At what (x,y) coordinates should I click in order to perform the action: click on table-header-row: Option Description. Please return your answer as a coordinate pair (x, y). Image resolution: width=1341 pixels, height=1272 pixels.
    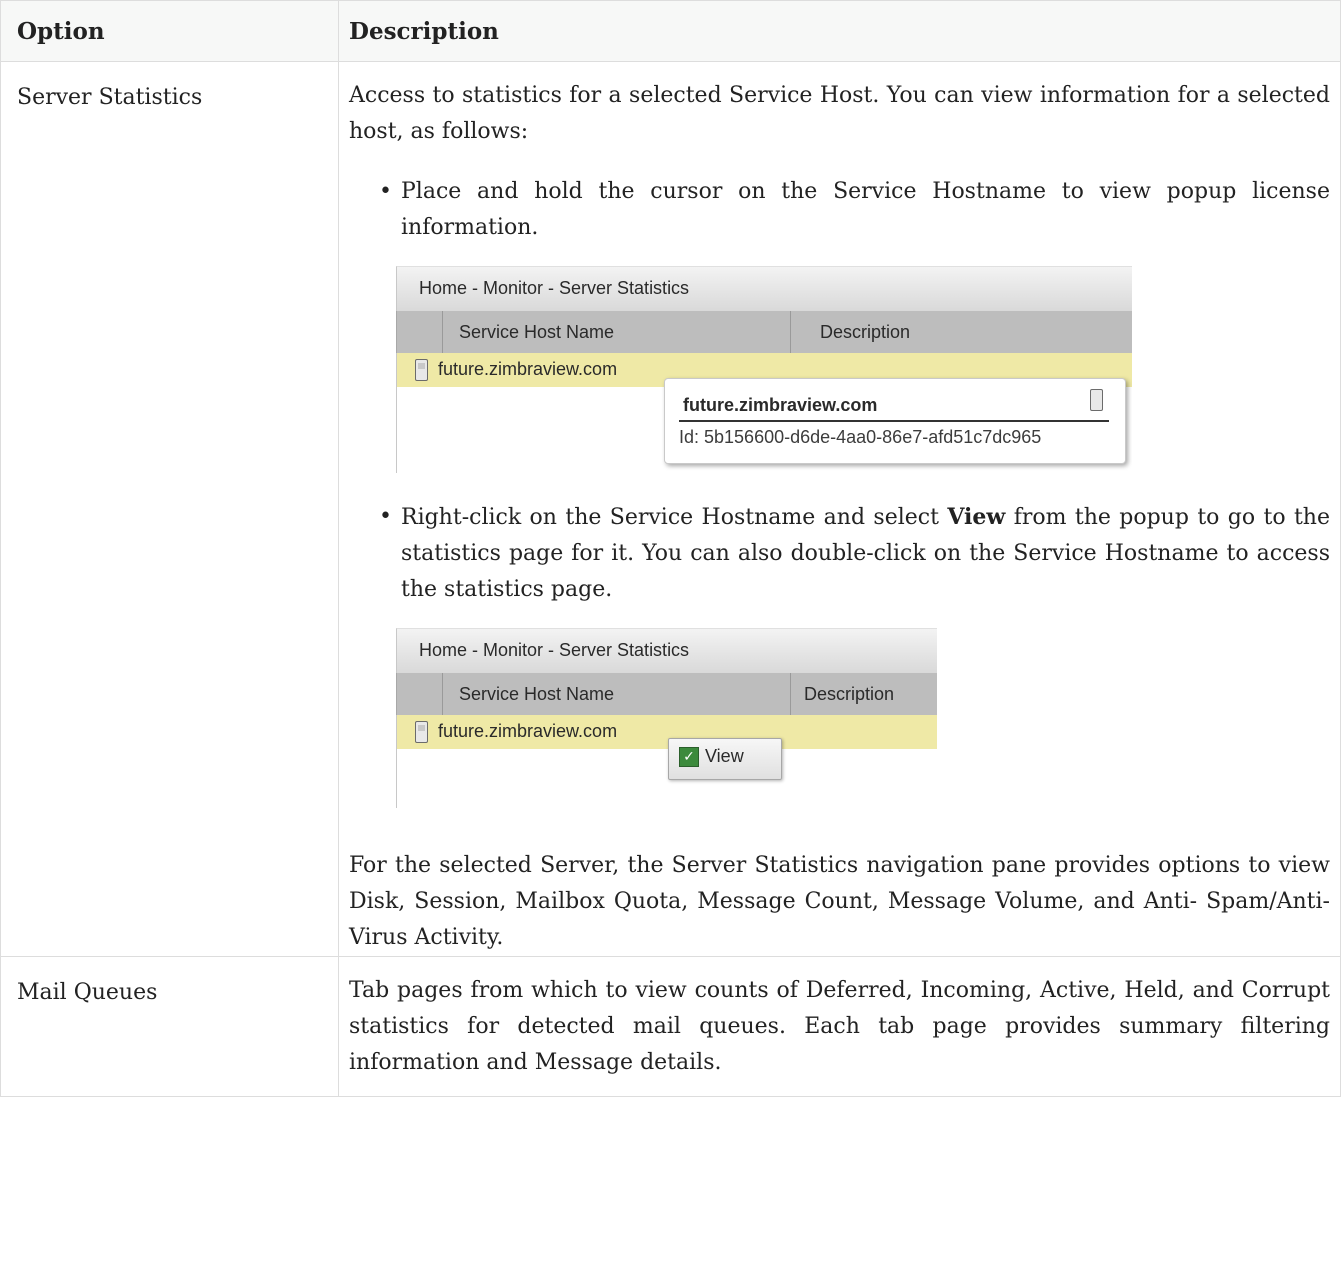
    Looking at the image, I should click on (670, 31).